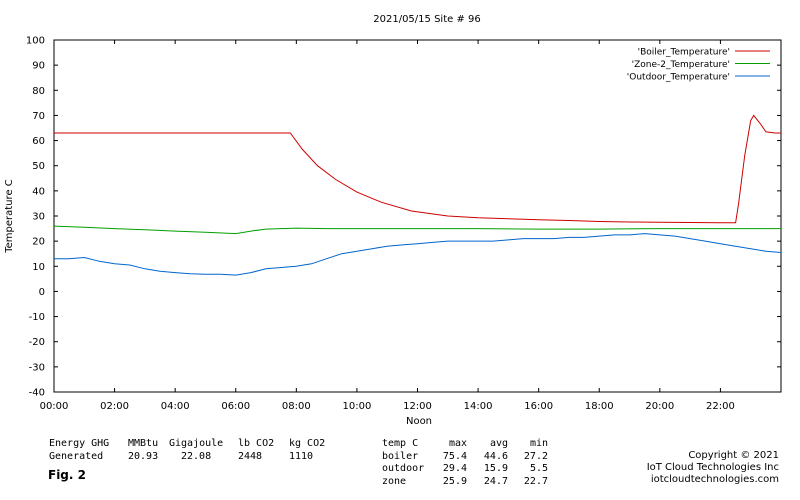 The height and width of the screenshot is (500, 800). Describe the element at coordinates (38, 141) in the screenshot. I see `y-tick-label: 60` at that location.